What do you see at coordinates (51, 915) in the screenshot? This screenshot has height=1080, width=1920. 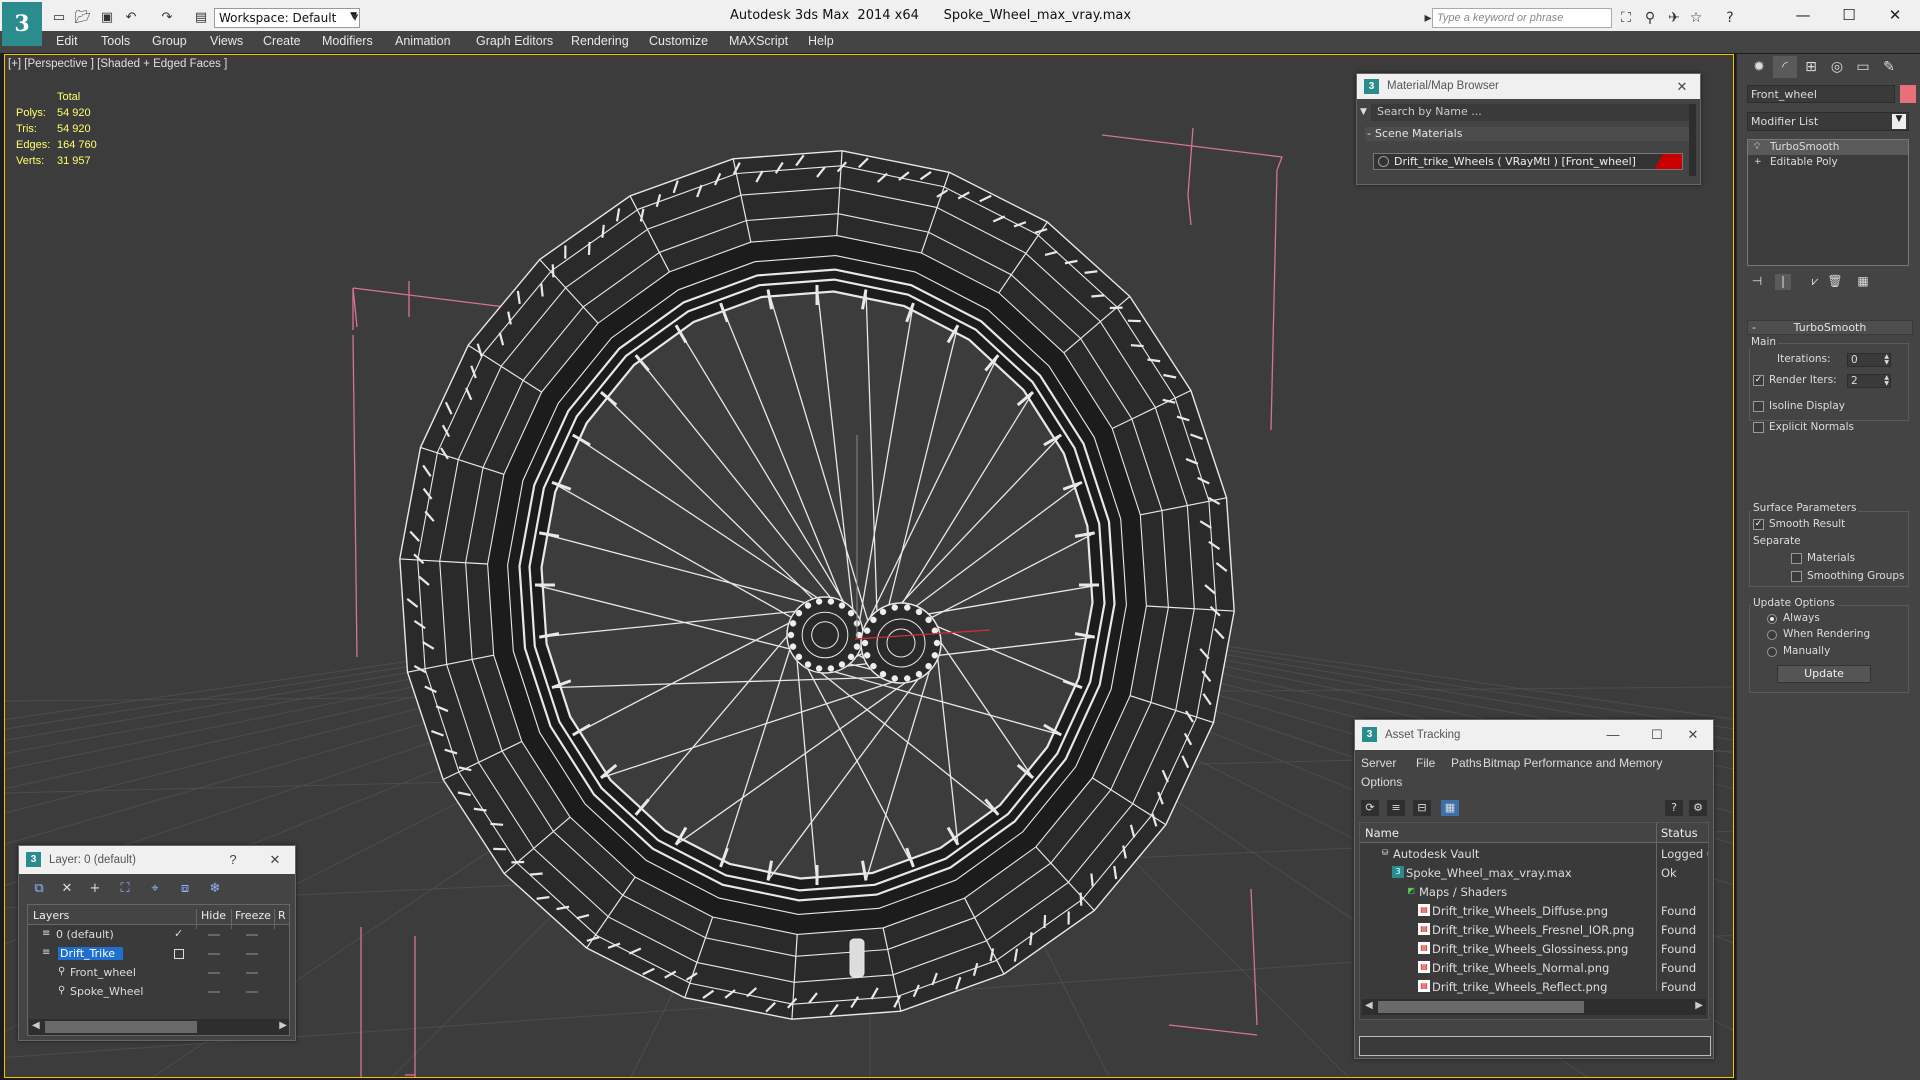 I see `column-layers: Layers` at bounding box center [51, 915].